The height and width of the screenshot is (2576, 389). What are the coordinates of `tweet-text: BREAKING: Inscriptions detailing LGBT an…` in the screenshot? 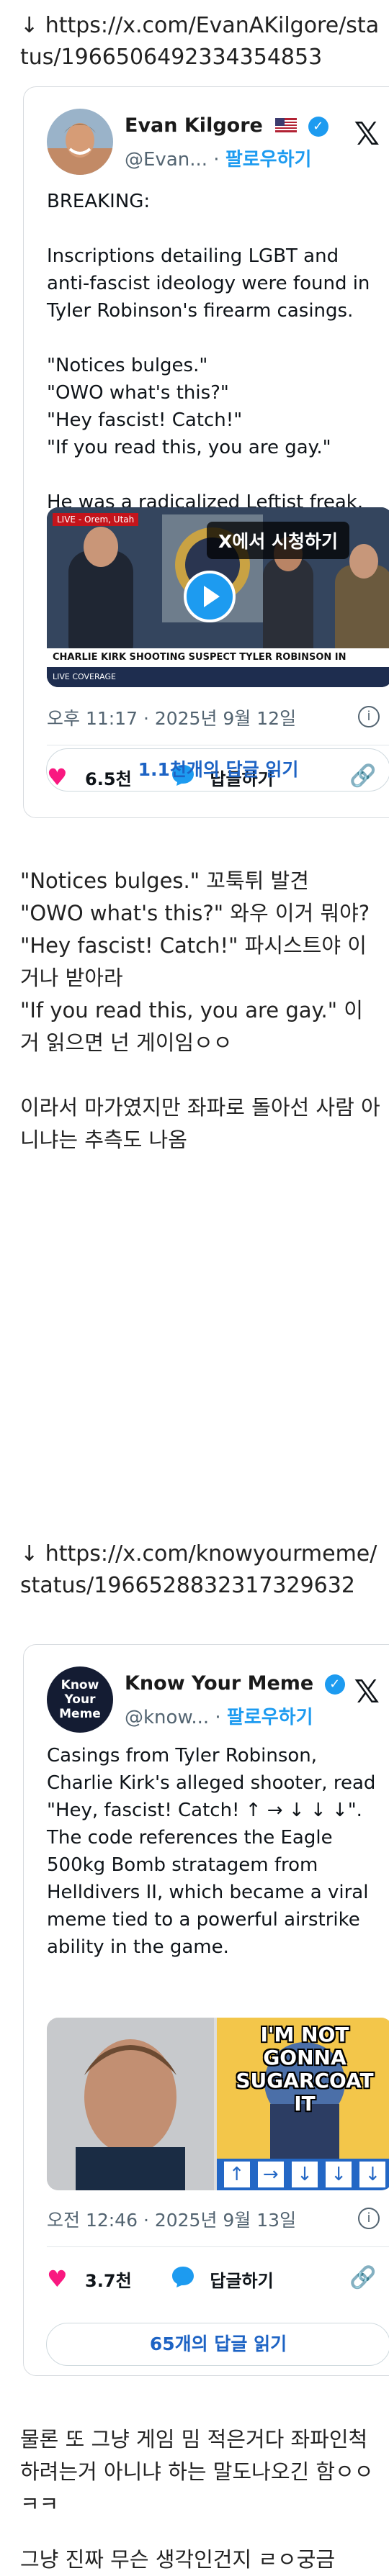 It's located at (216, 352).